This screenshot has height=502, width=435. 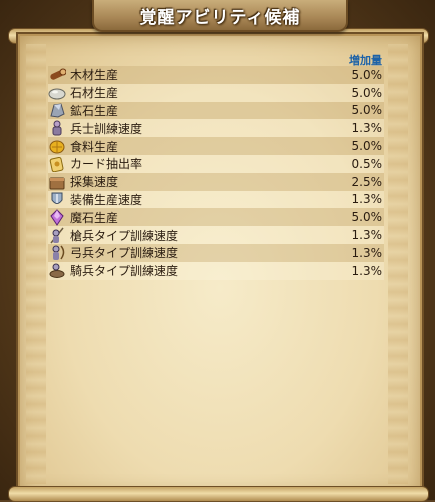 What do you see at coordinates (216, 252) in the screenshot?
I see `list-item: 弓兵タイプ訓練速度 1.3%` at bounding box center [216, 252].